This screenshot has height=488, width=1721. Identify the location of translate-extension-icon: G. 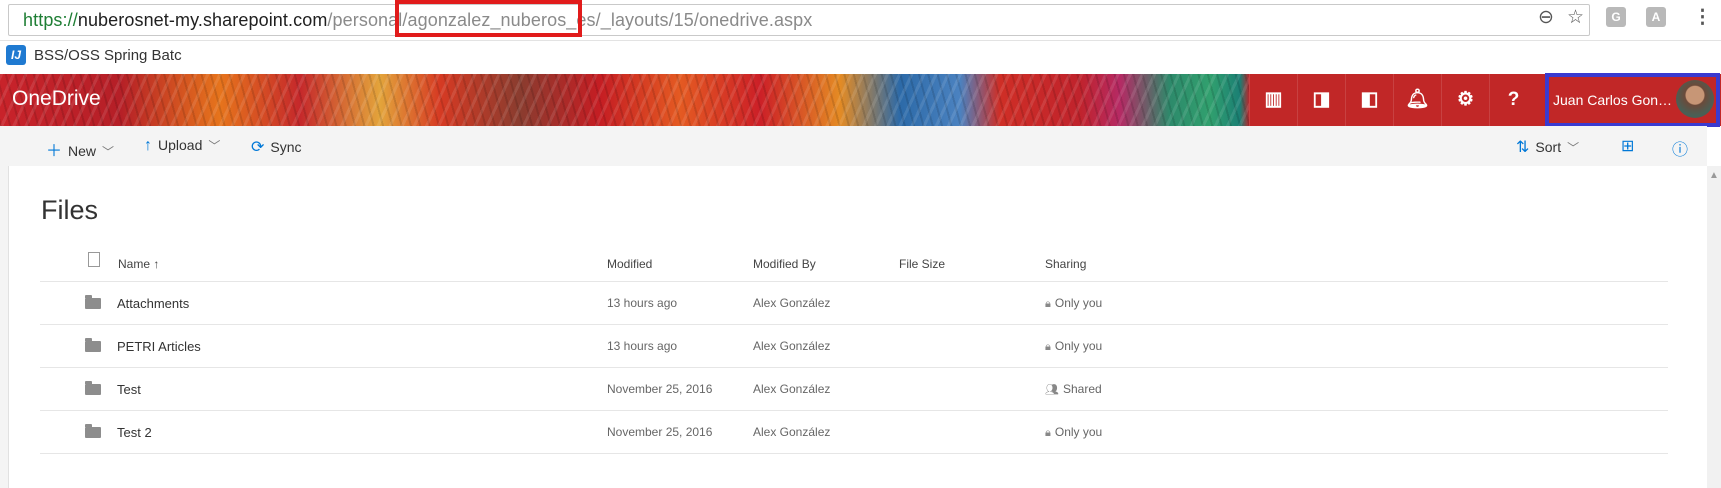
(1616, 17).